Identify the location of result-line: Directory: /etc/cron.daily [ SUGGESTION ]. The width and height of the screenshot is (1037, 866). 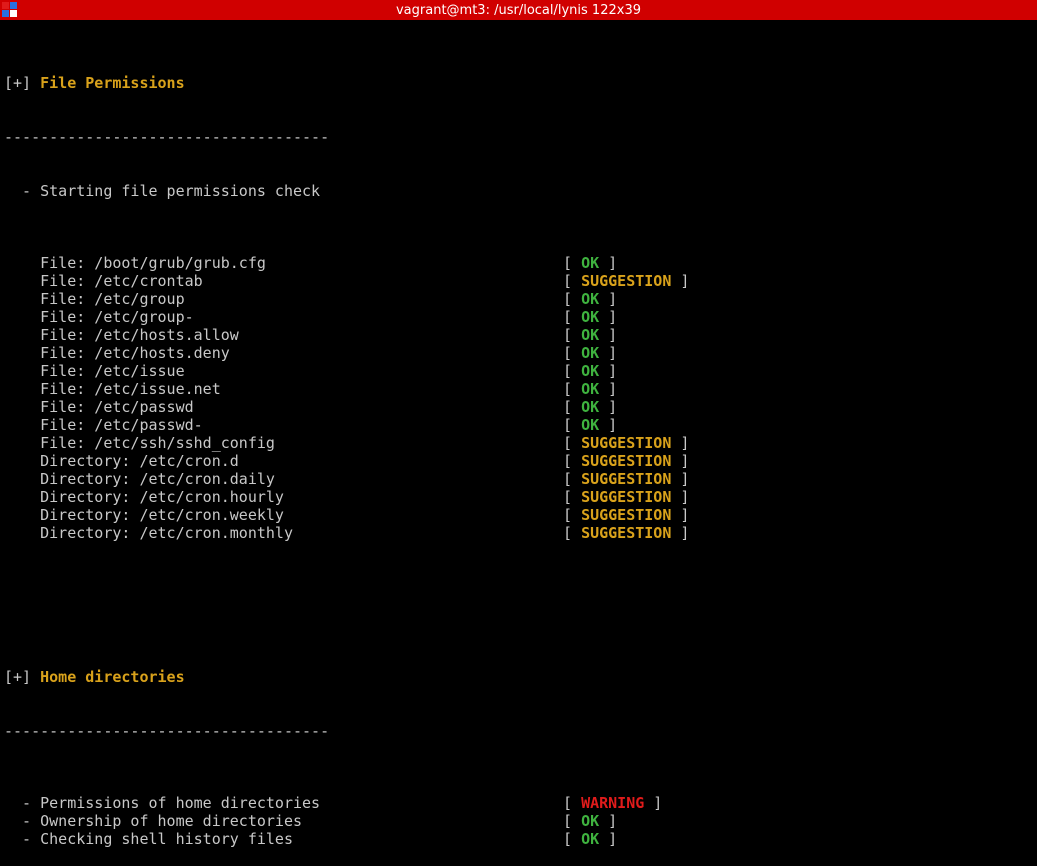
(520, 479).